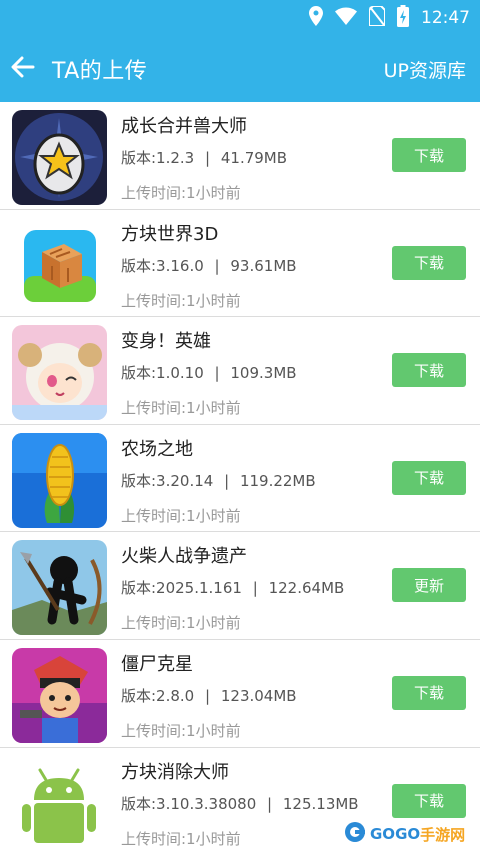 The width and height of the screenshot is (480, 854). What do you see at coordinates (254, 158) in the screenshot?
I see `app-size: 41.79MB` at bounding box center [254, 158].